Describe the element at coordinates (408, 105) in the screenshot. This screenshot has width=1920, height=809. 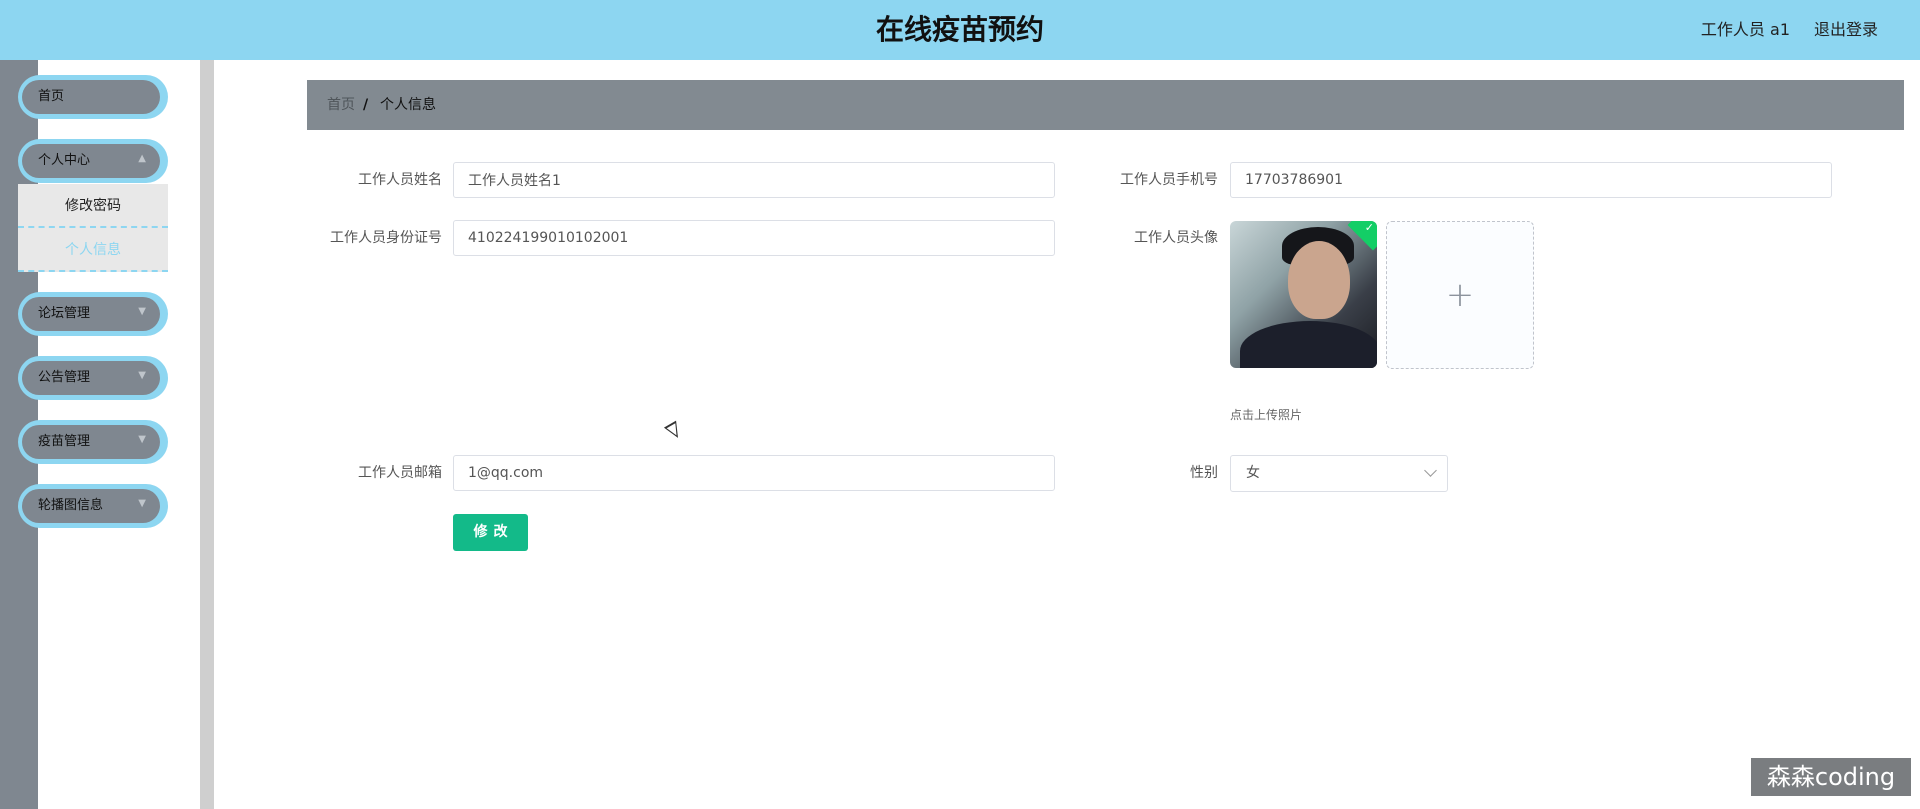
I see `breadcrumb-current: 个人信息` at that location.